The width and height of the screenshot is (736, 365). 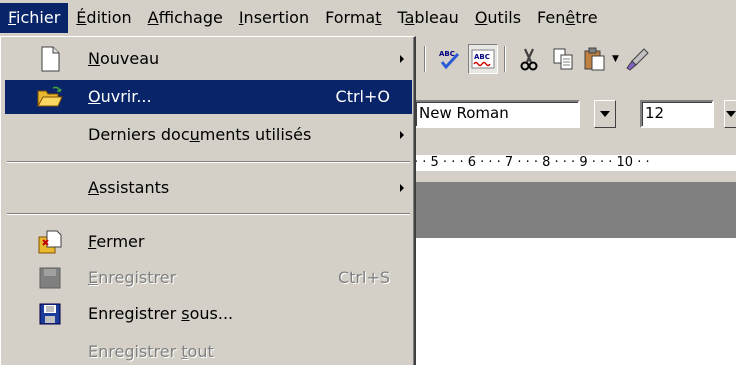 I want to click on menu-item-label: Nouveau, so click(x=124, y=58).